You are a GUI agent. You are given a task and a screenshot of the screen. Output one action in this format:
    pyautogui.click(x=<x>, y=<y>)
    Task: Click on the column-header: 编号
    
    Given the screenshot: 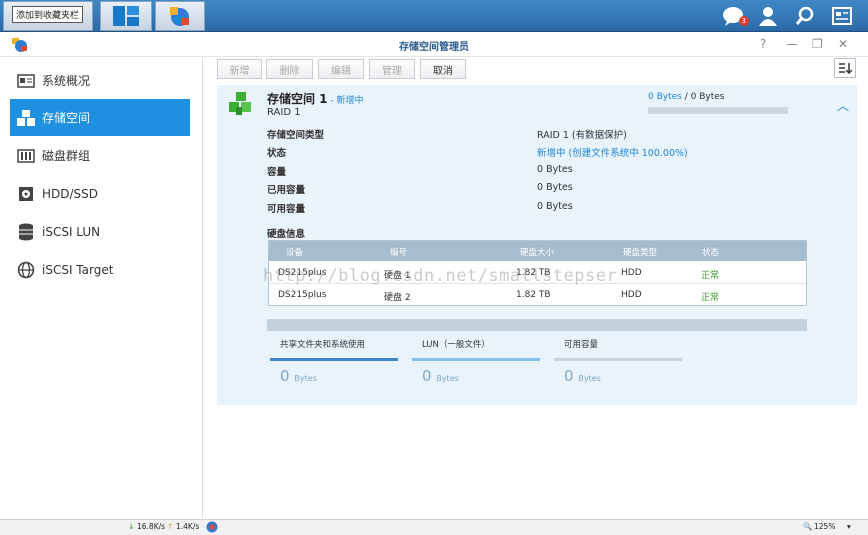 What is the action you would take?
    pyautogui.click(x=399, y=253)
    